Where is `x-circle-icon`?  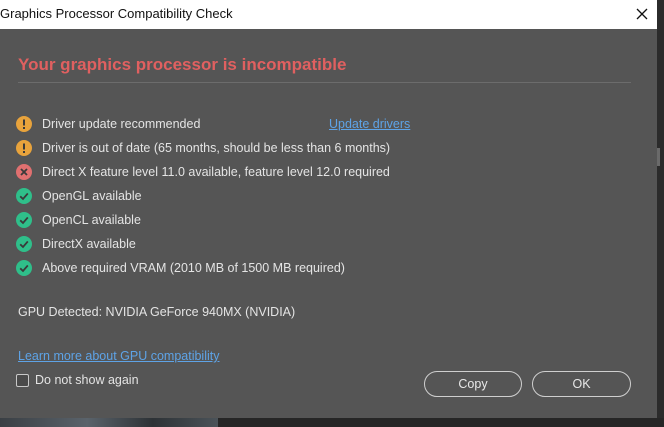
x-circle-icon is located at coordinates (24, 172).